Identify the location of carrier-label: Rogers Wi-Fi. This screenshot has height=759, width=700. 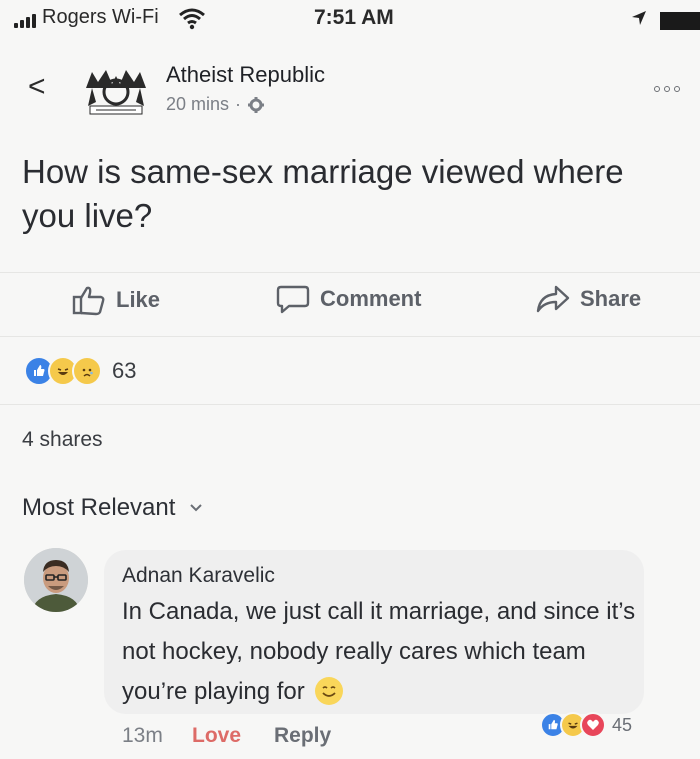
(100, 17).